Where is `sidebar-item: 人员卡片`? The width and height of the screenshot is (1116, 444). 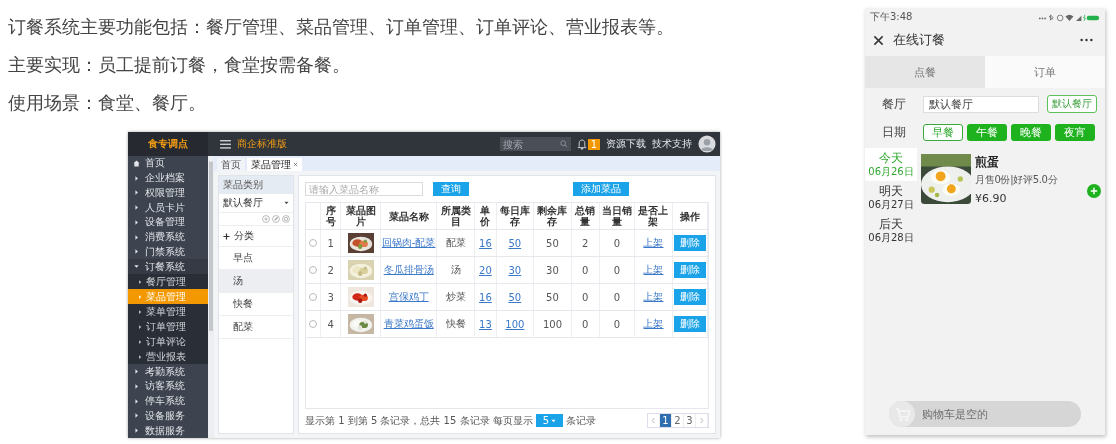
sidebar-item: 人员卡片 is located at coordinates (168, 208).